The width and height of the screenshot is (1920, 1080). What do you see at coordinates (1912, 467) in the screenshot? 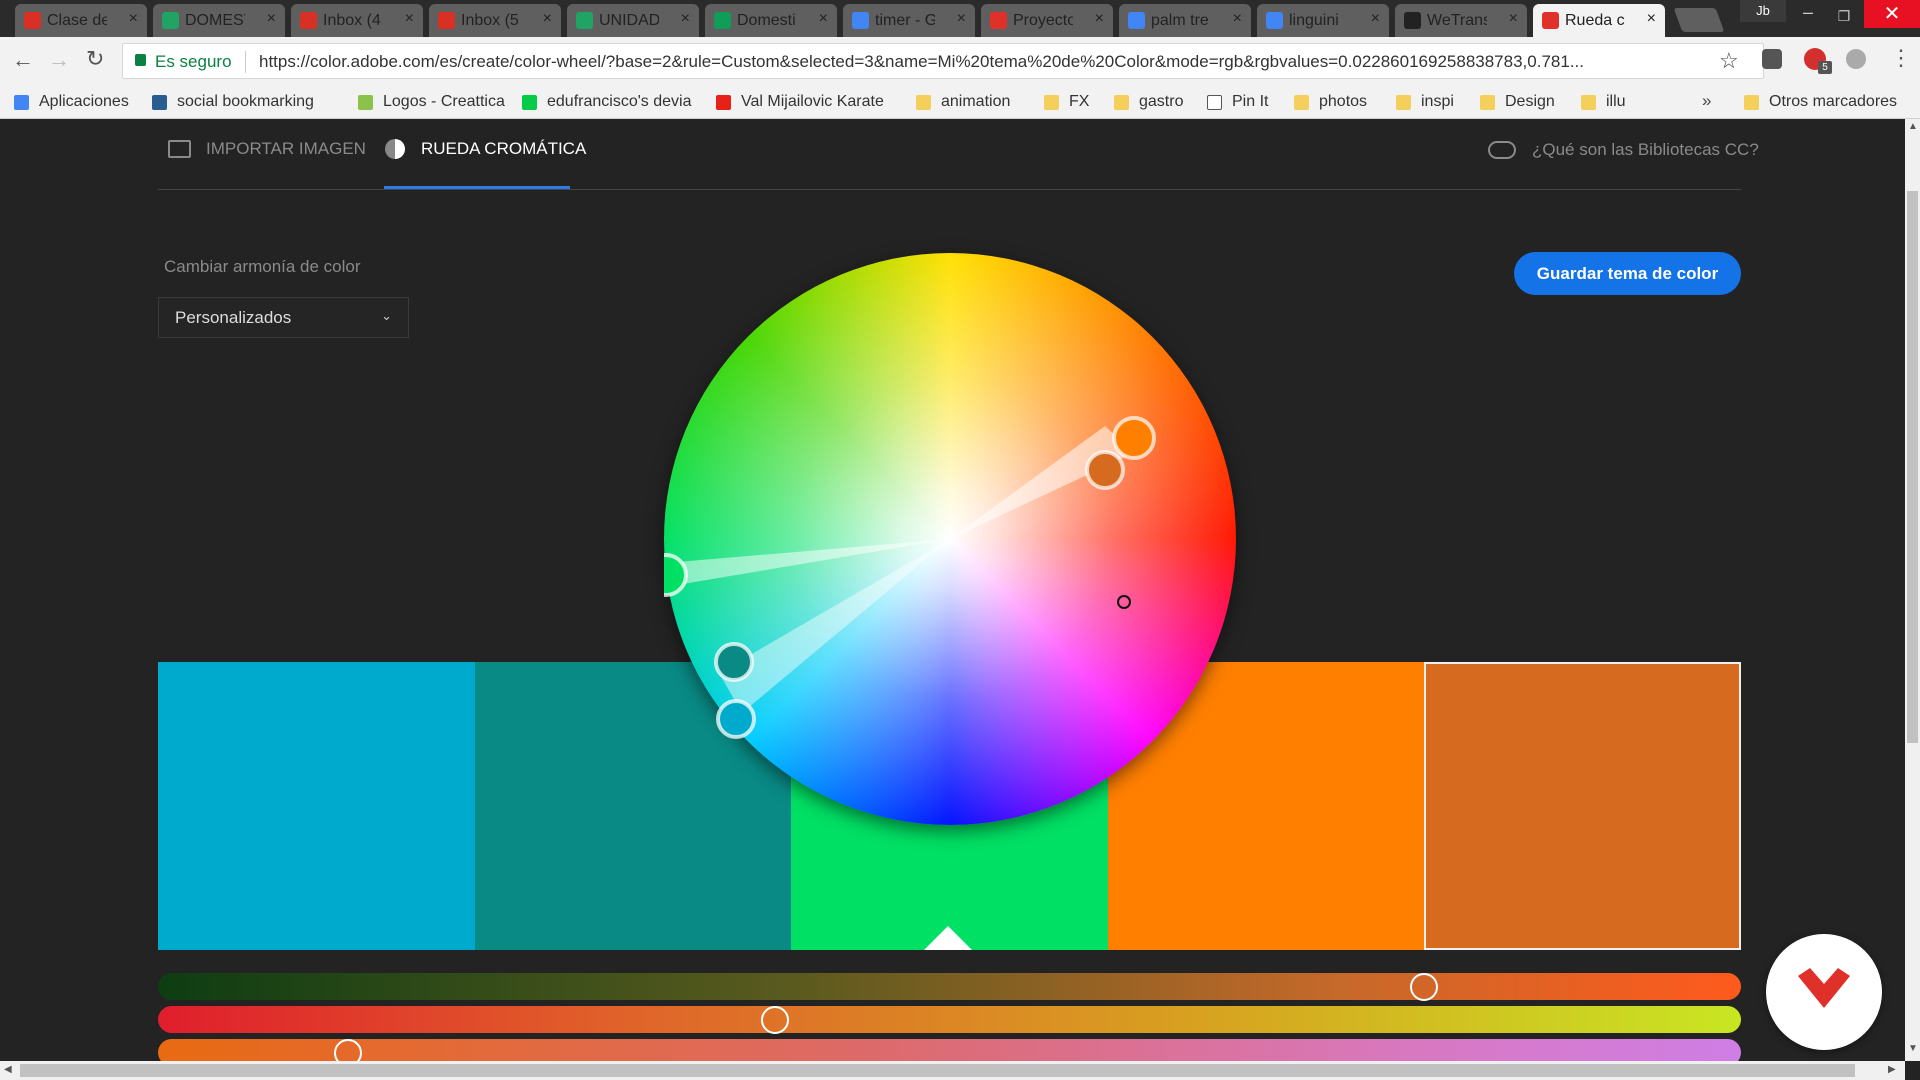
I see `scroll-thumb` at bounding box center [1912, 467].